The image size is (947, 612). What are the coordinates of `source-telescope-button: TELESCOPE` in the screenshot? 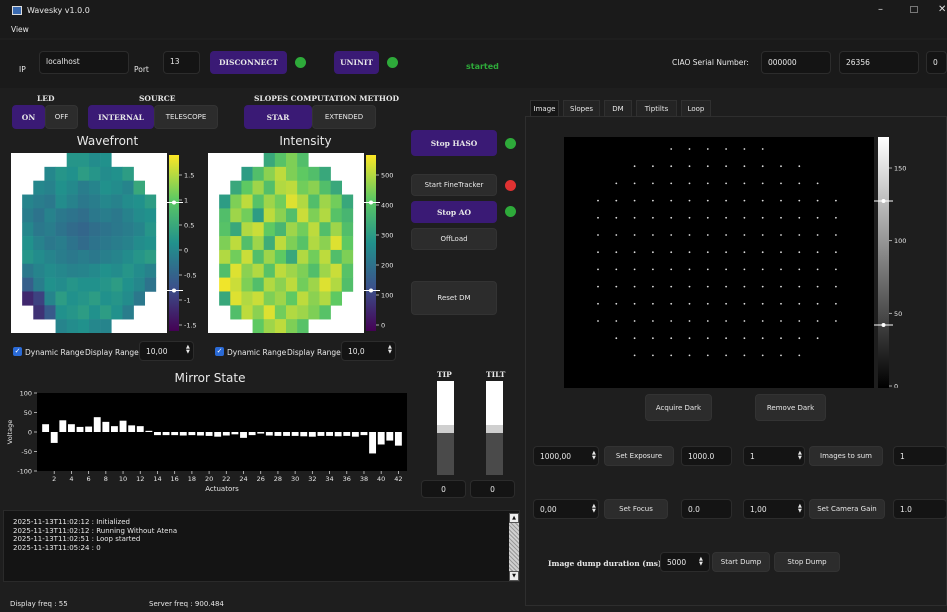 It's located at (186, 117).